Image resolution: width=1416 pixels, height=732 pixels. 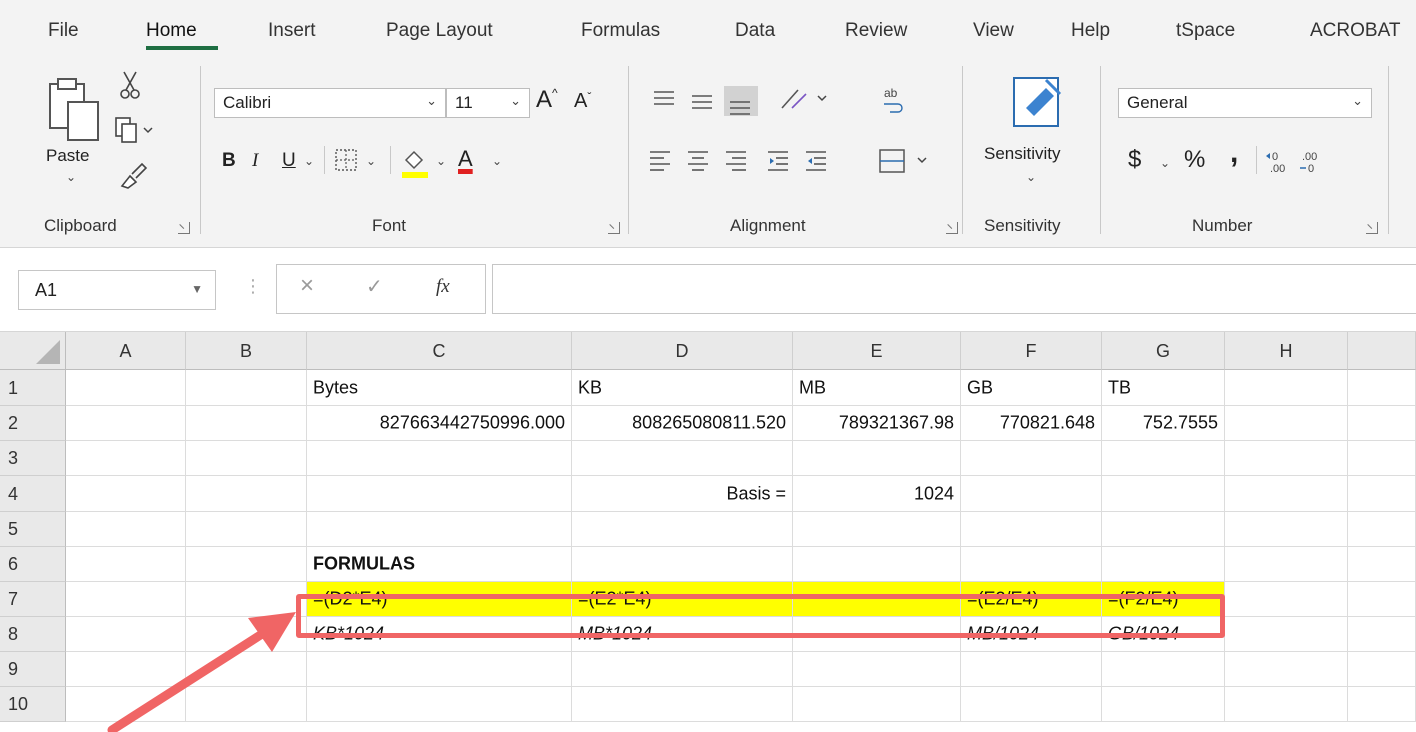 What do you see at coordinates (1031, 177) in the screenshot?
I see `sensitivity-dropdown-icon: ⌄` at bounding box center [1031, 177].